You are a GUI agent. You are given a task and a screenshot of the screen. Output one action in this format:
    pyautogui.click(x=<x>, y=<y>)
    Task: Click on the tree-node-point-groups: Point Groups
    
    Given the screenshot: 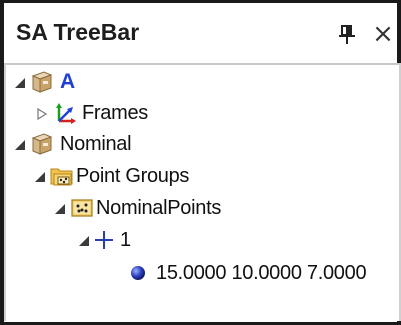 What is the action you would take?
    pyautogui.click(x=111, y=176)
    